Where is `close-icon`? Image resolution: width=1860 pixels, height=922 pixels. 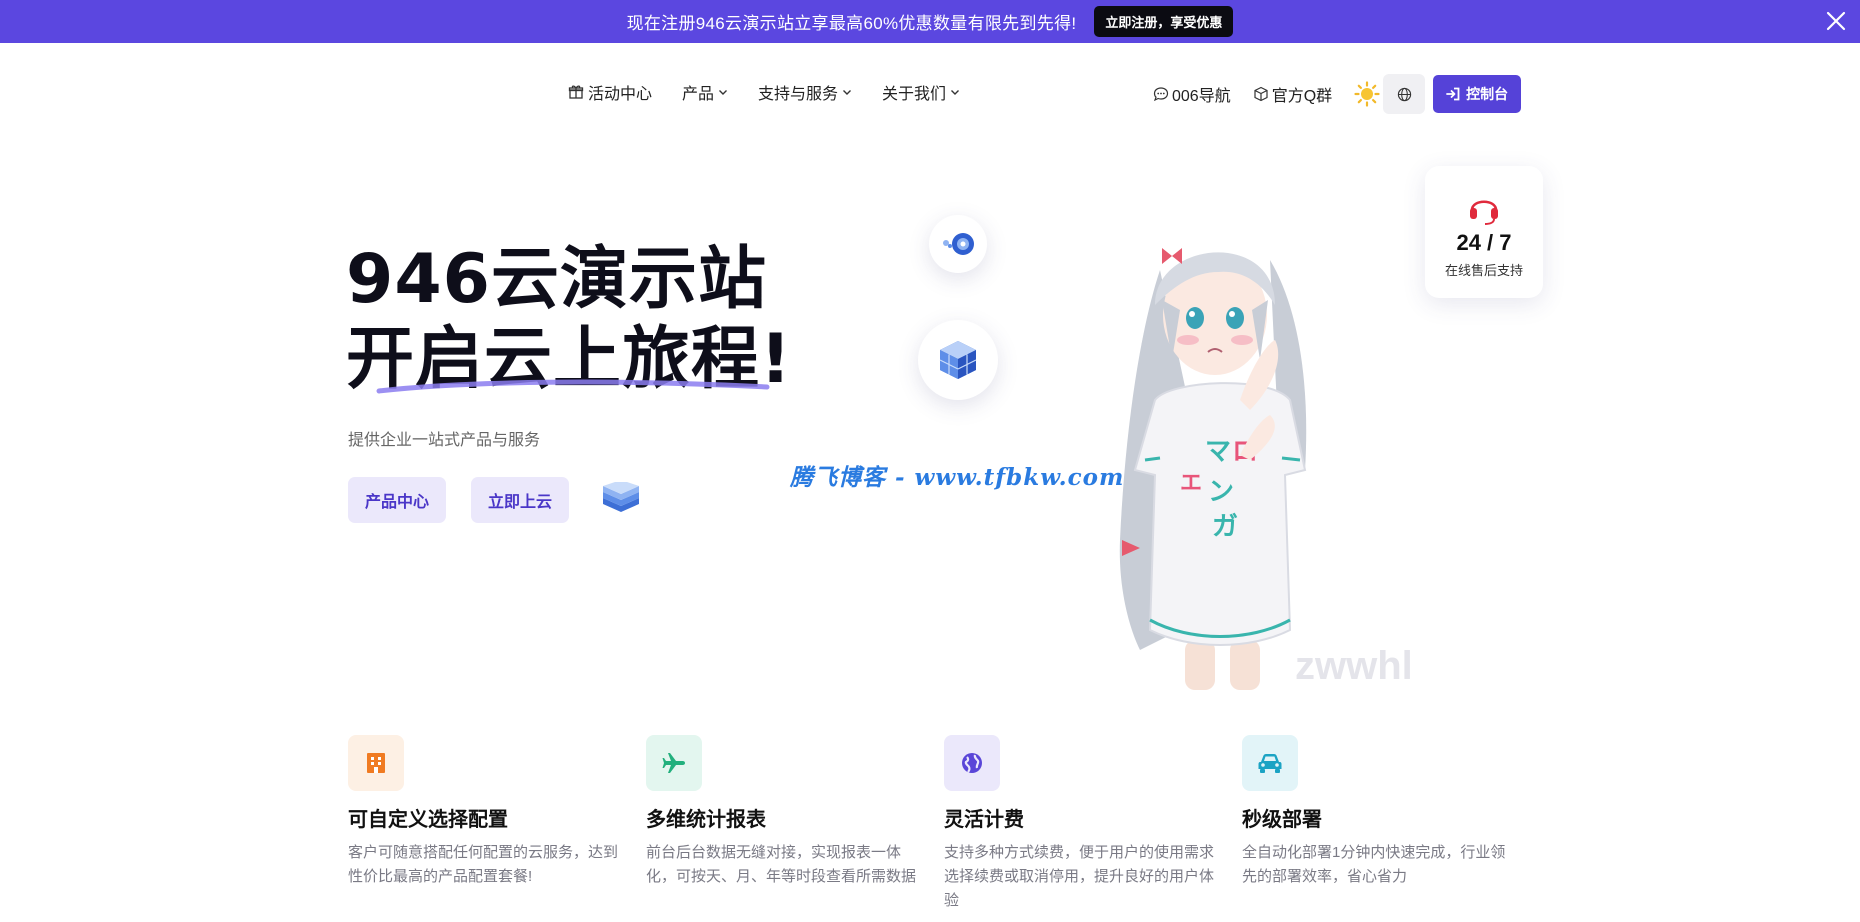 close-icon is located at coordinates (1836, 21).